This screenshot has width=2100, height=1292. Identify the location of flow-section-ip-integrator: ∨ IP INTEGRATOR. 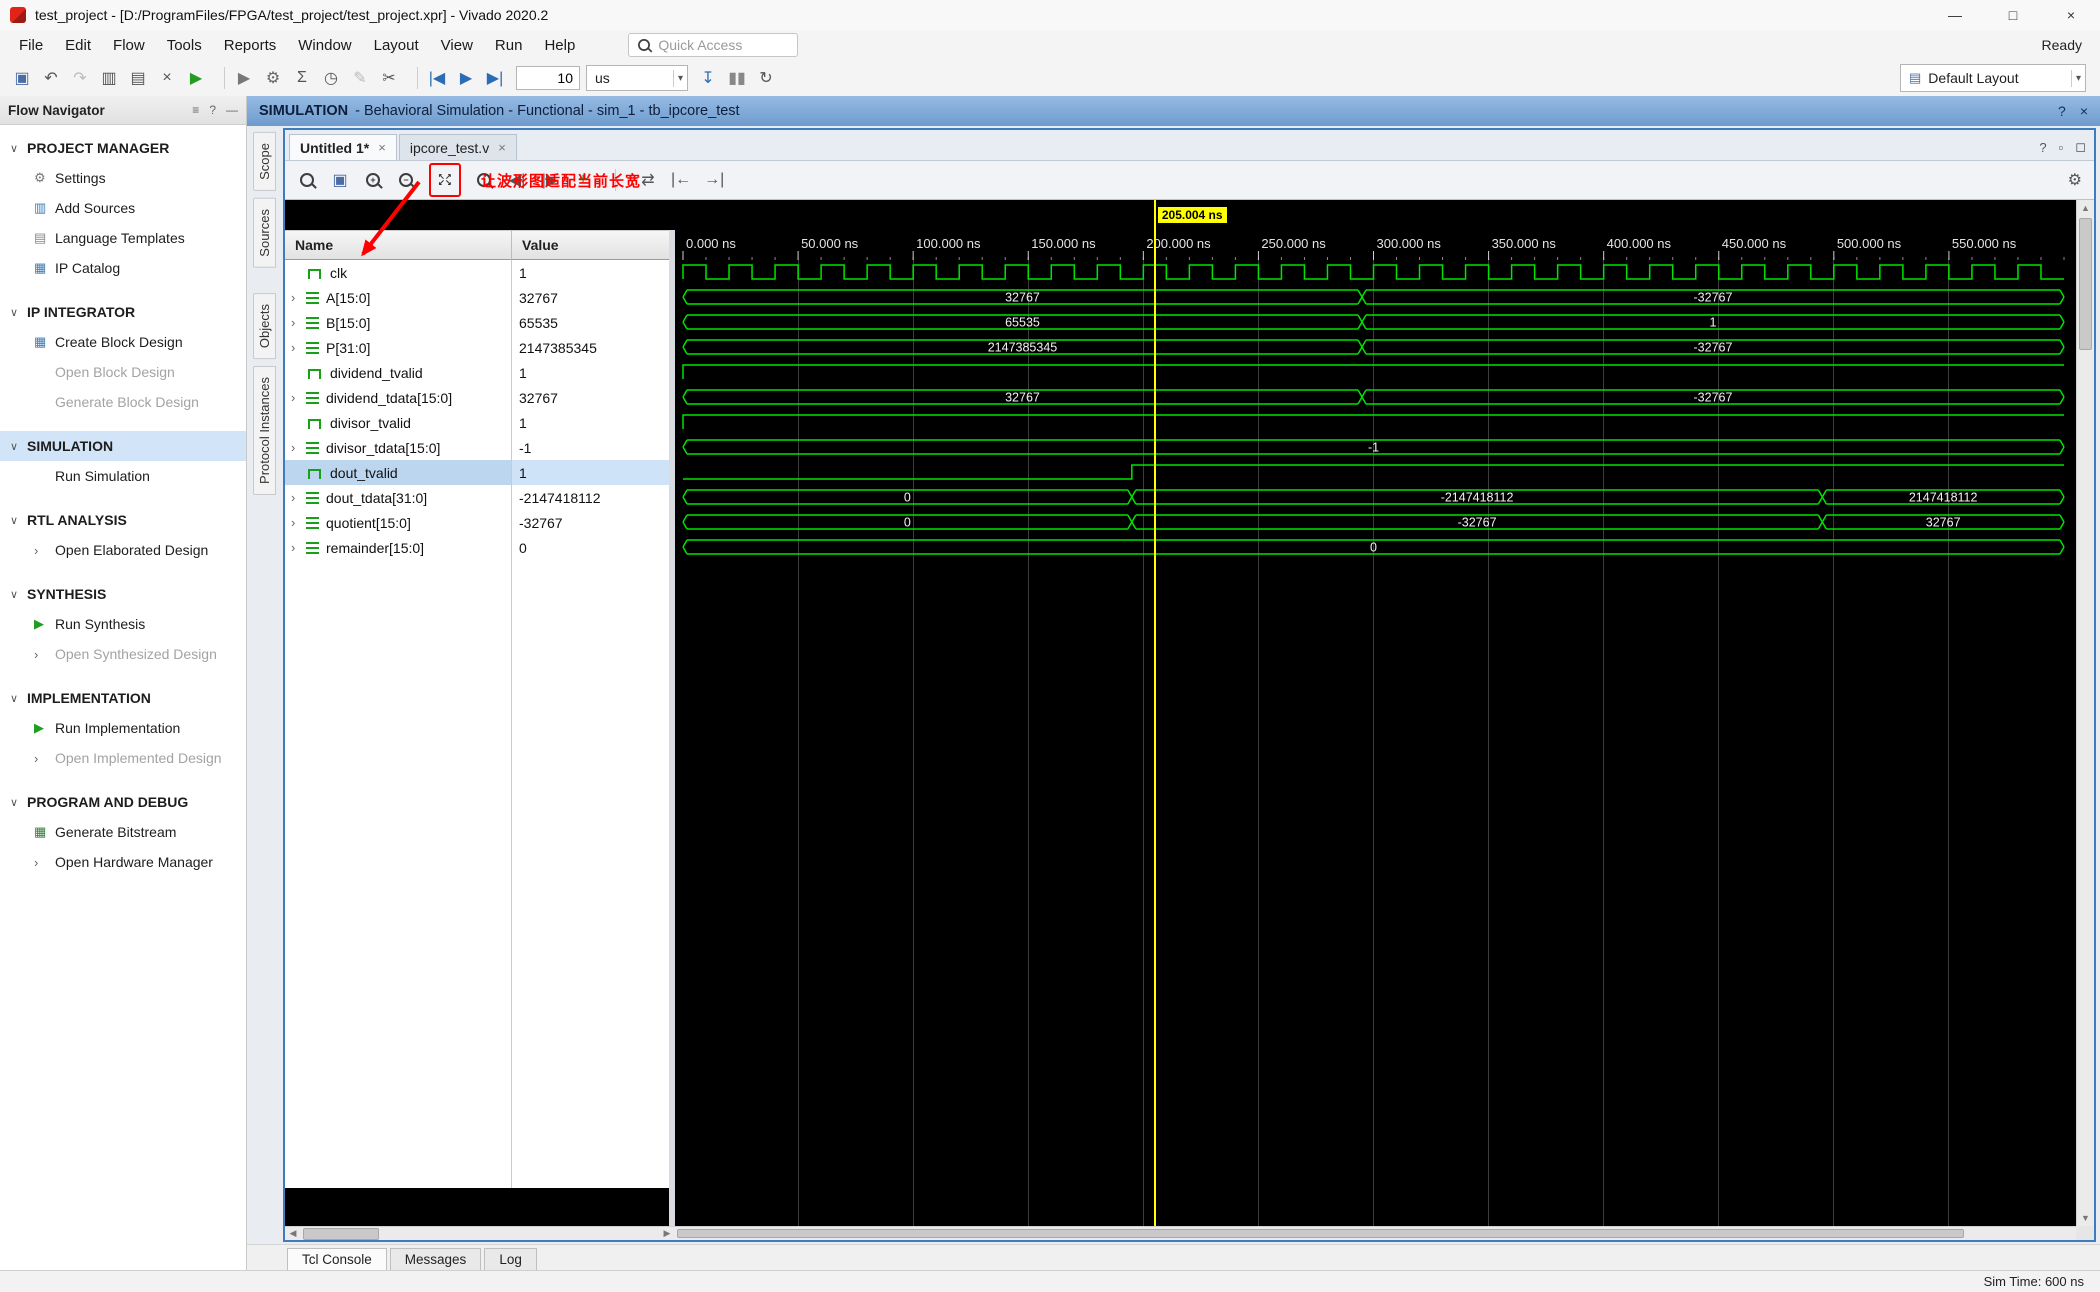
(123, 312).